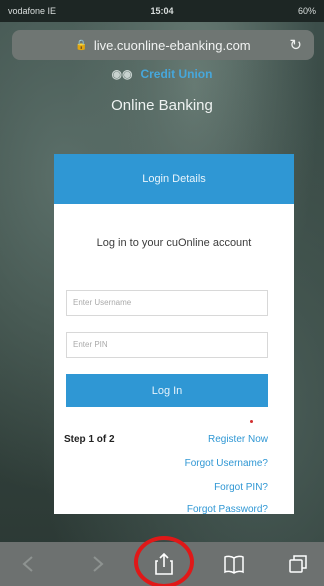 This screenshot has width=324, height=586. I want to click on forgot-password-link: Forgot Password?, so click(227, 509).